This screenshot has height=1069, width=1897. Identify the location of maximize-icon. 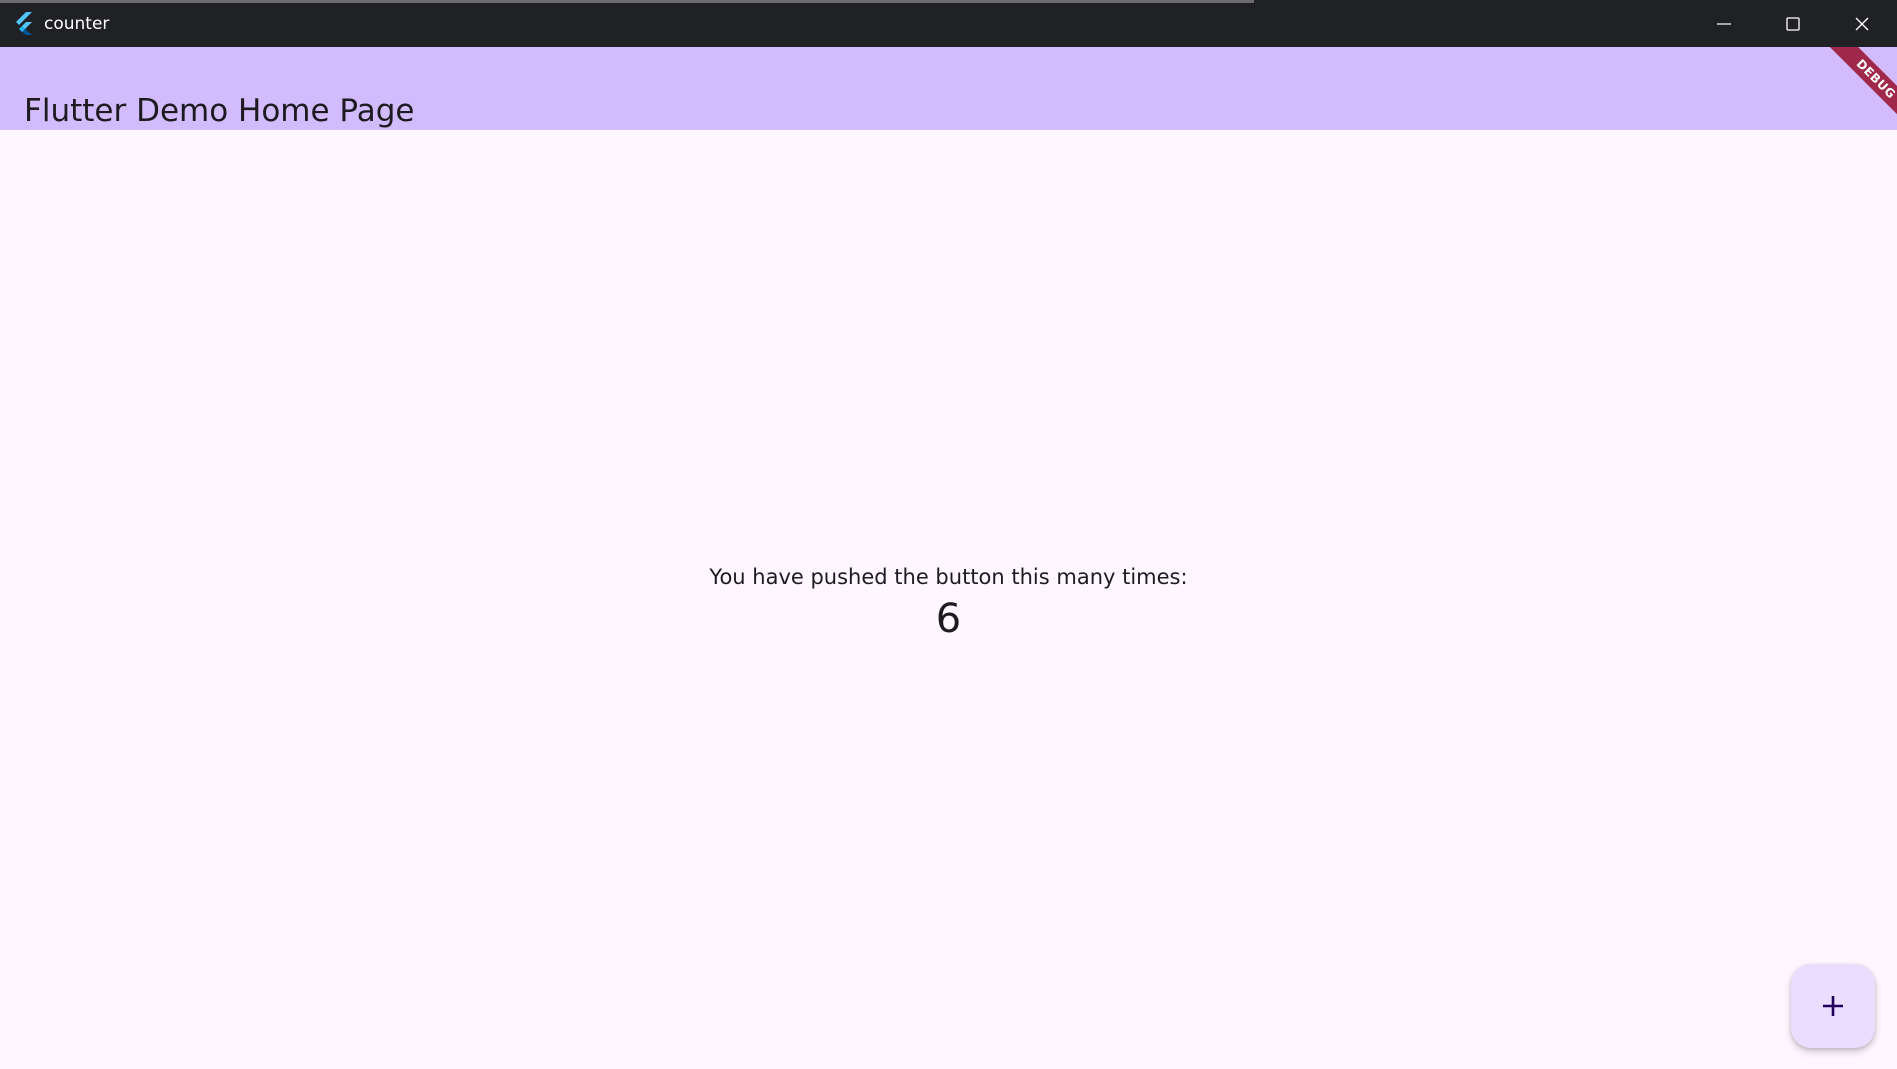
(1793, 23).